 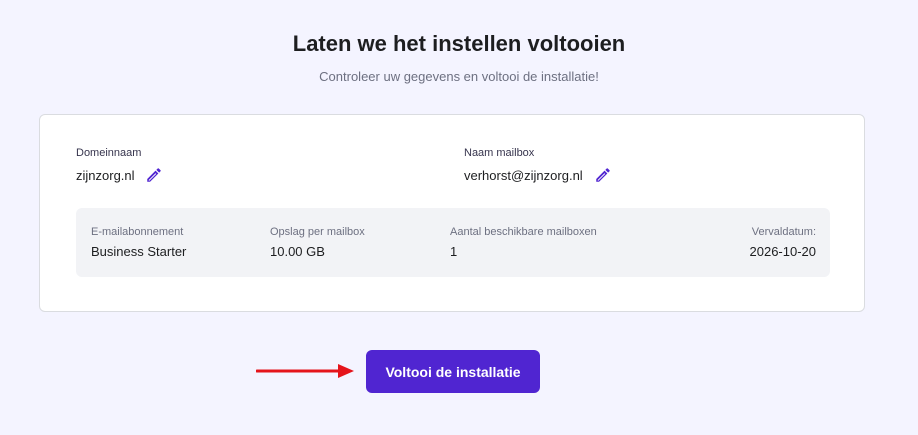 I want to click on domain-label: Domeinnaam, so click(x=109, y=153).